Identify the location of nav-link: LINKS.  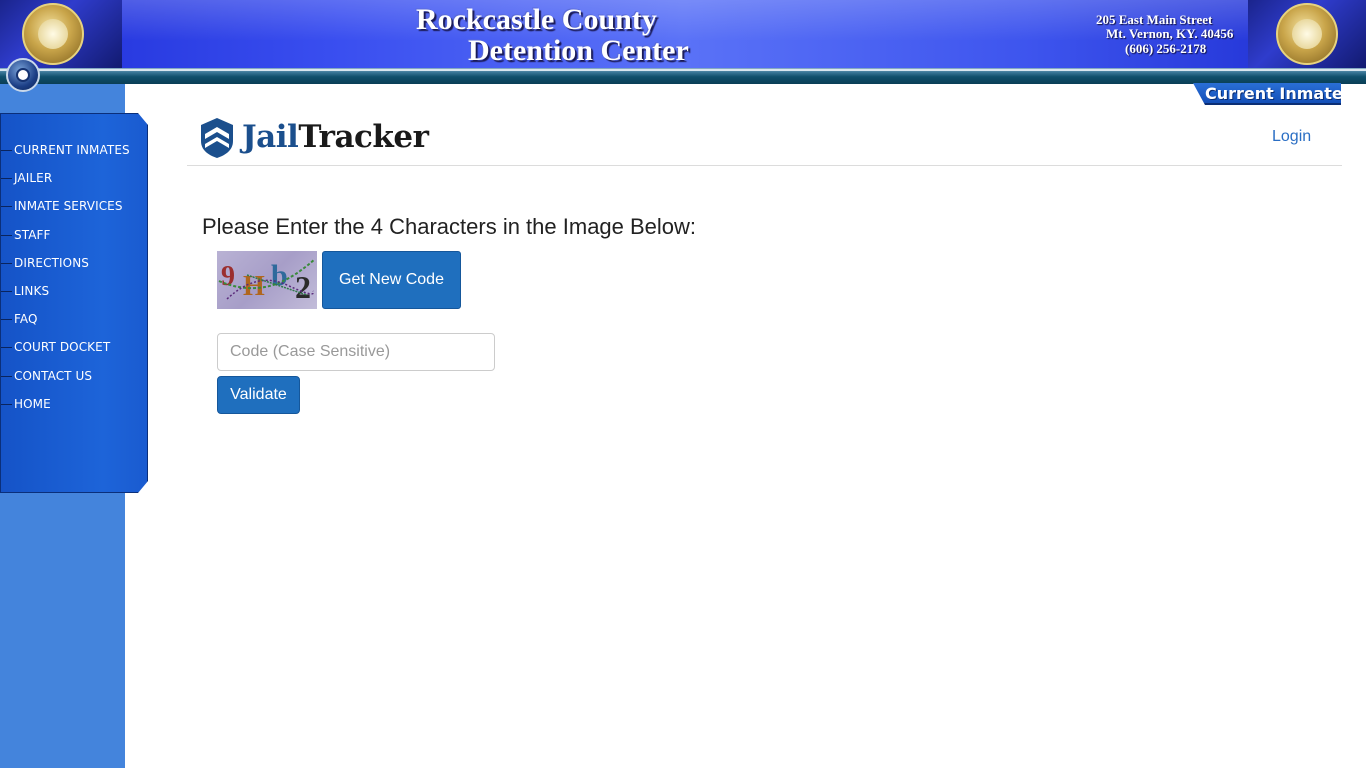
(31, 291).